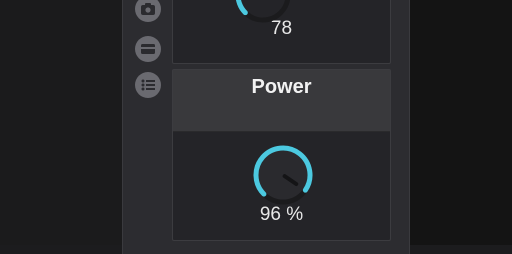 The image size is (512, 254). I want to click on power-card-header: Power, so click(281, 101).